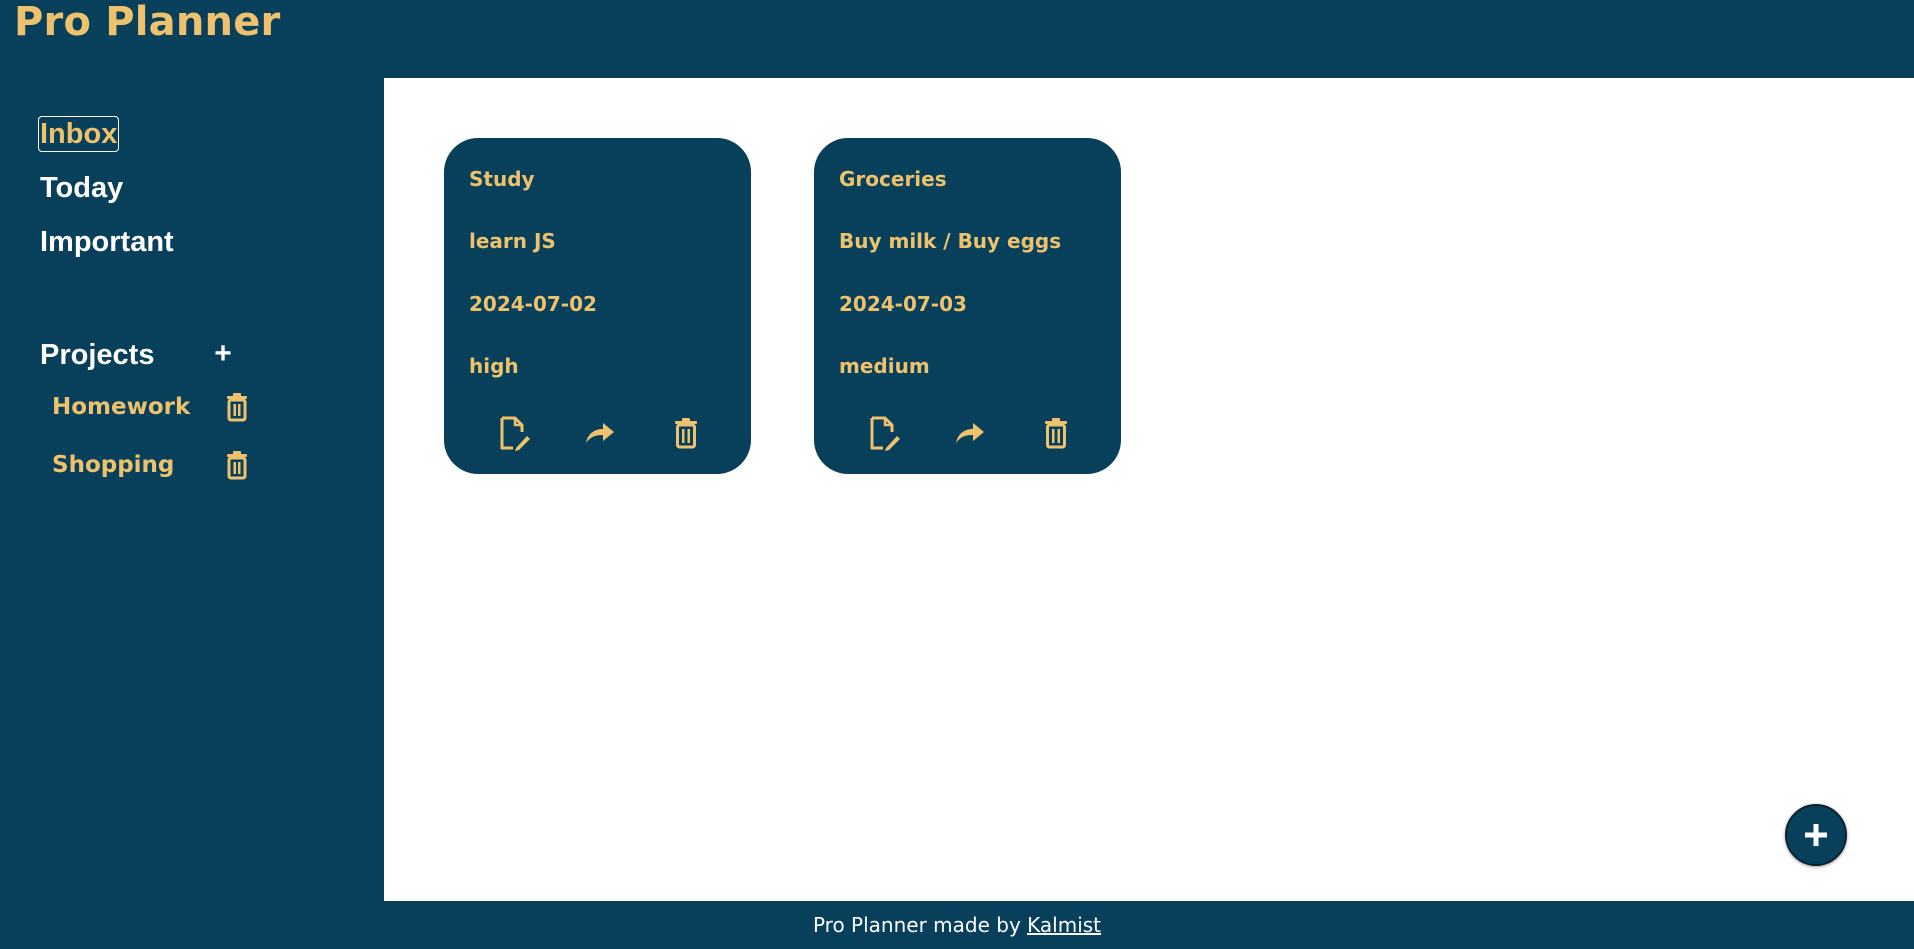  What do you see at coordinates (1064, 925) in the screenshot?
I see `author-link: Kalmist` at bounding box center [1064, 925].